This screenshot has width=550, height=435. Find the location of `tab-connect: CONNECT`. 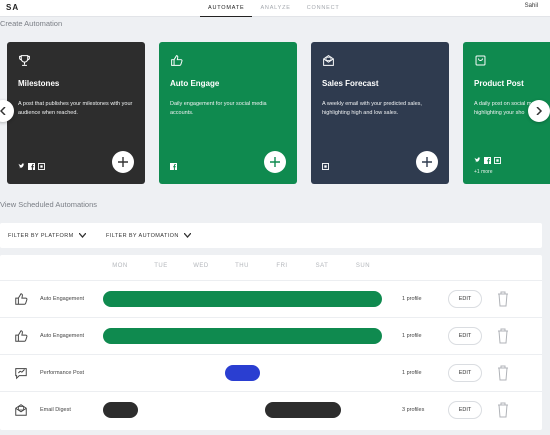

tab-connect: CONNECT is located at coordinates (323, 8).